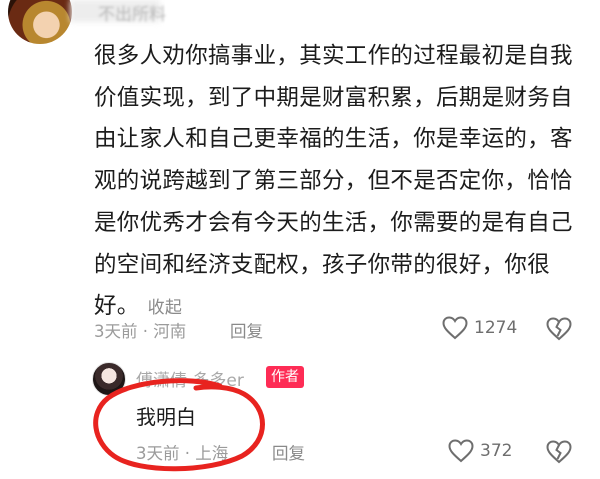 Image resolution: width=600 pixels, height=479 pixels. I want to click on reply-like-count: 372, so click(496, 451).